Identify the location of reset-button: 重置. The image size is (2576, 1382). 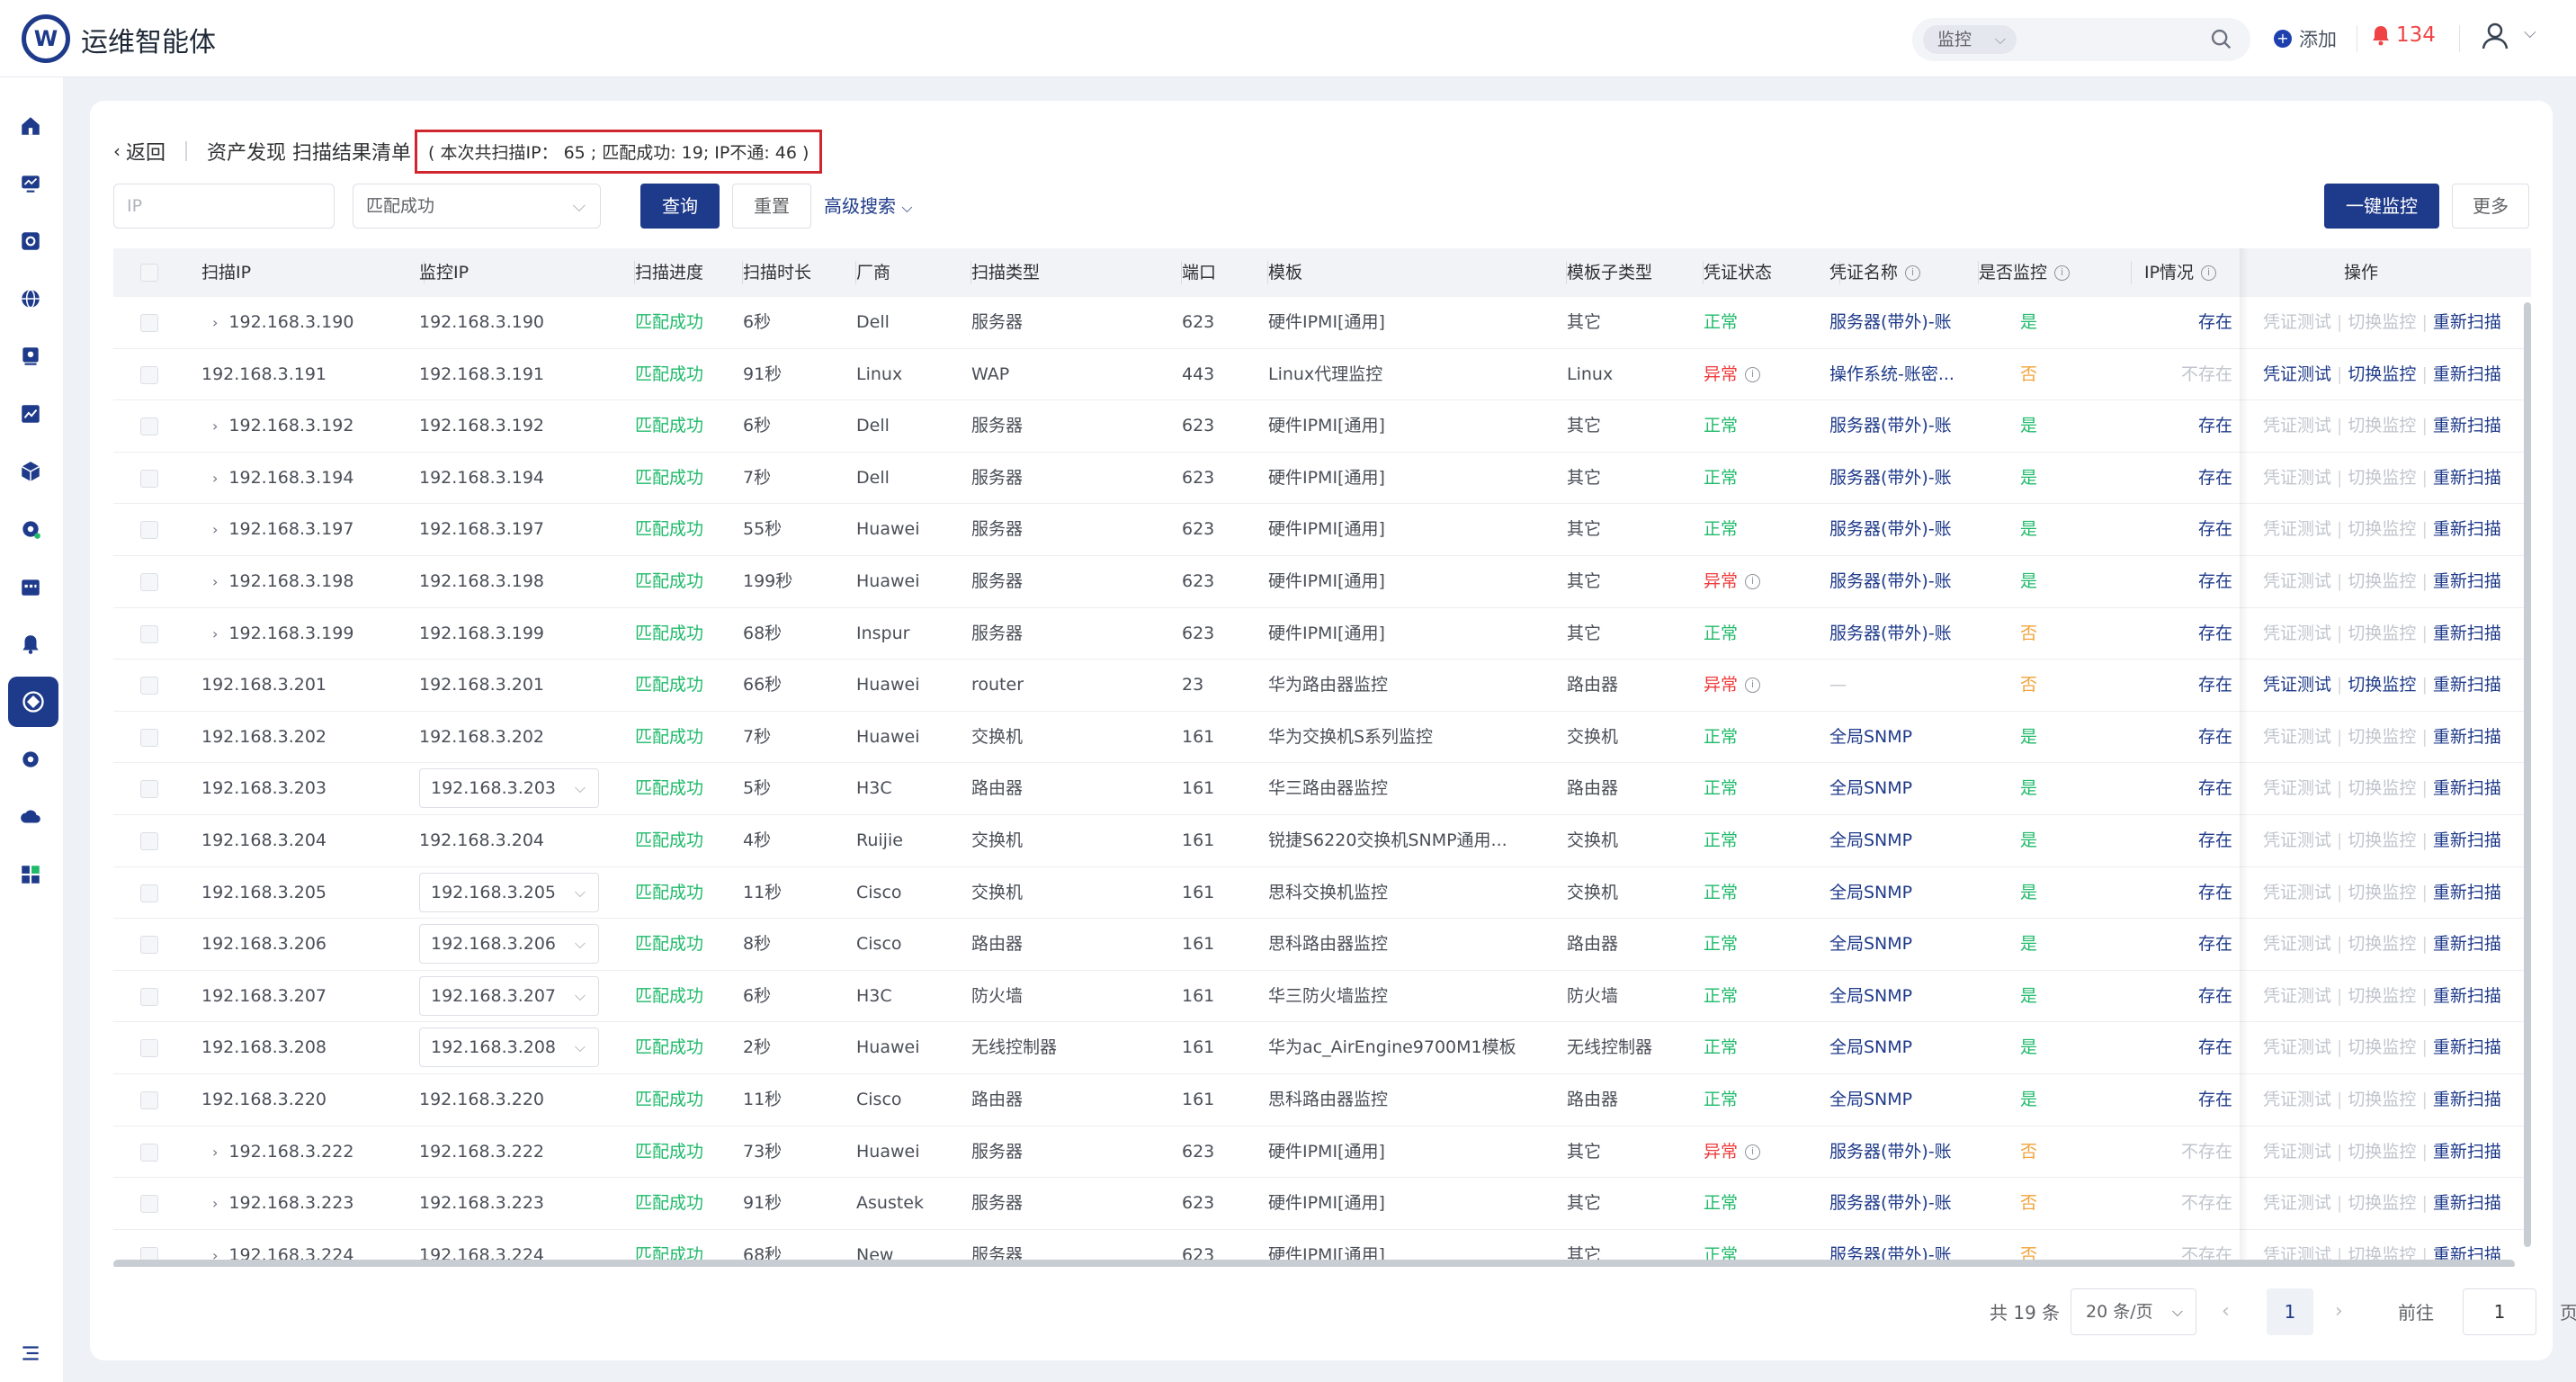
(771, 207).